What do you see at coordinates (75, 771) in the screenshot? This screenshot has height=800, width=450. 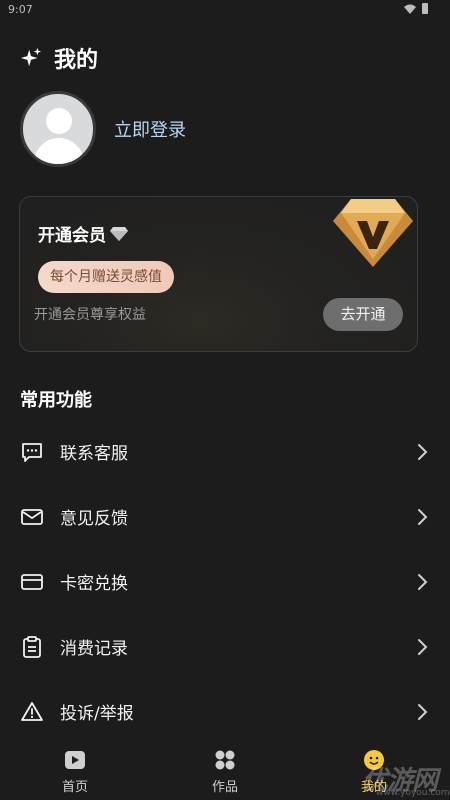 I see `nav-home: 首页` at bounding box center [75, 771].